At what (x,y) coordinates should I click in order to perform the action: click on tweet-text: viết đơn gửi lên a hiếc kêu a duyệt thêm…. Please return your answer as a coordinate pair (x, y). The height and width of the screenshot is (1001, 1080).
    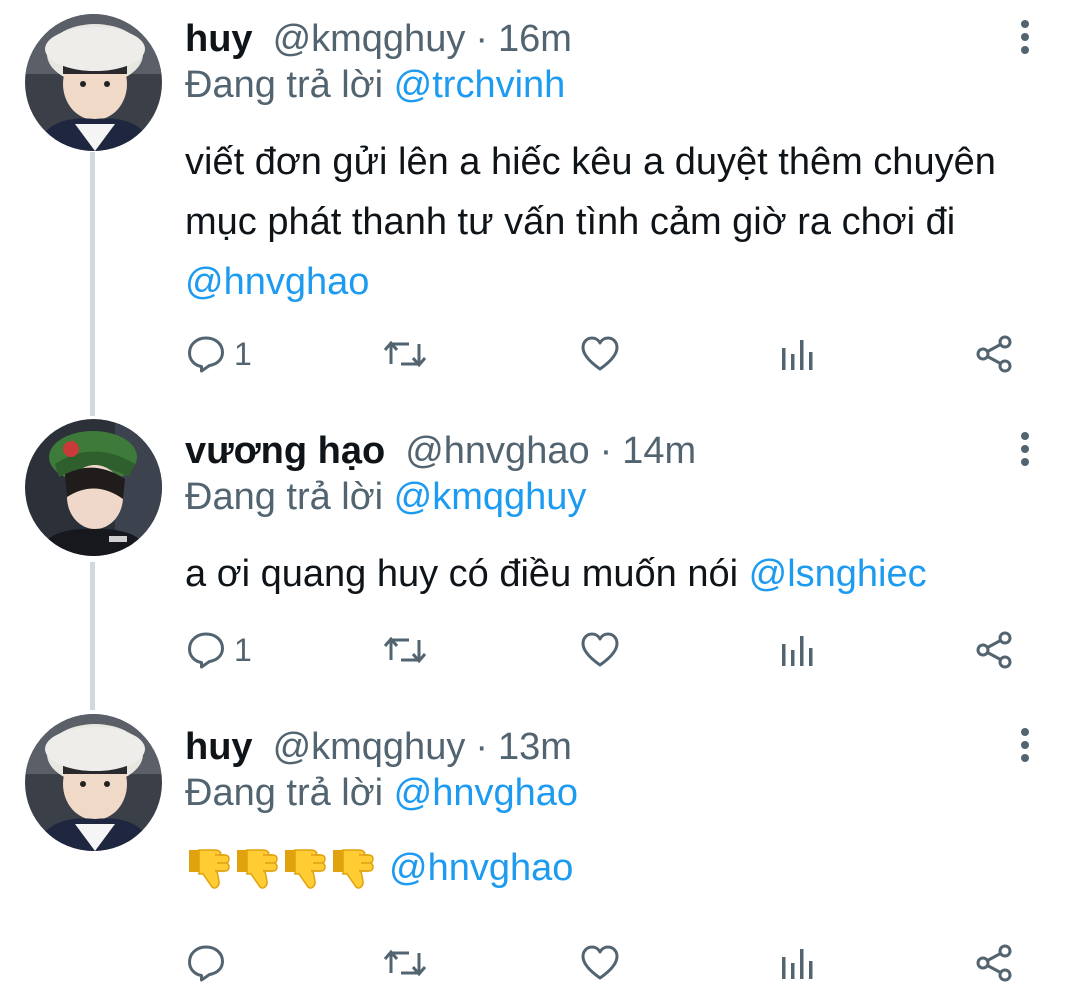
    Looking at the image, I should click on (615, 222).